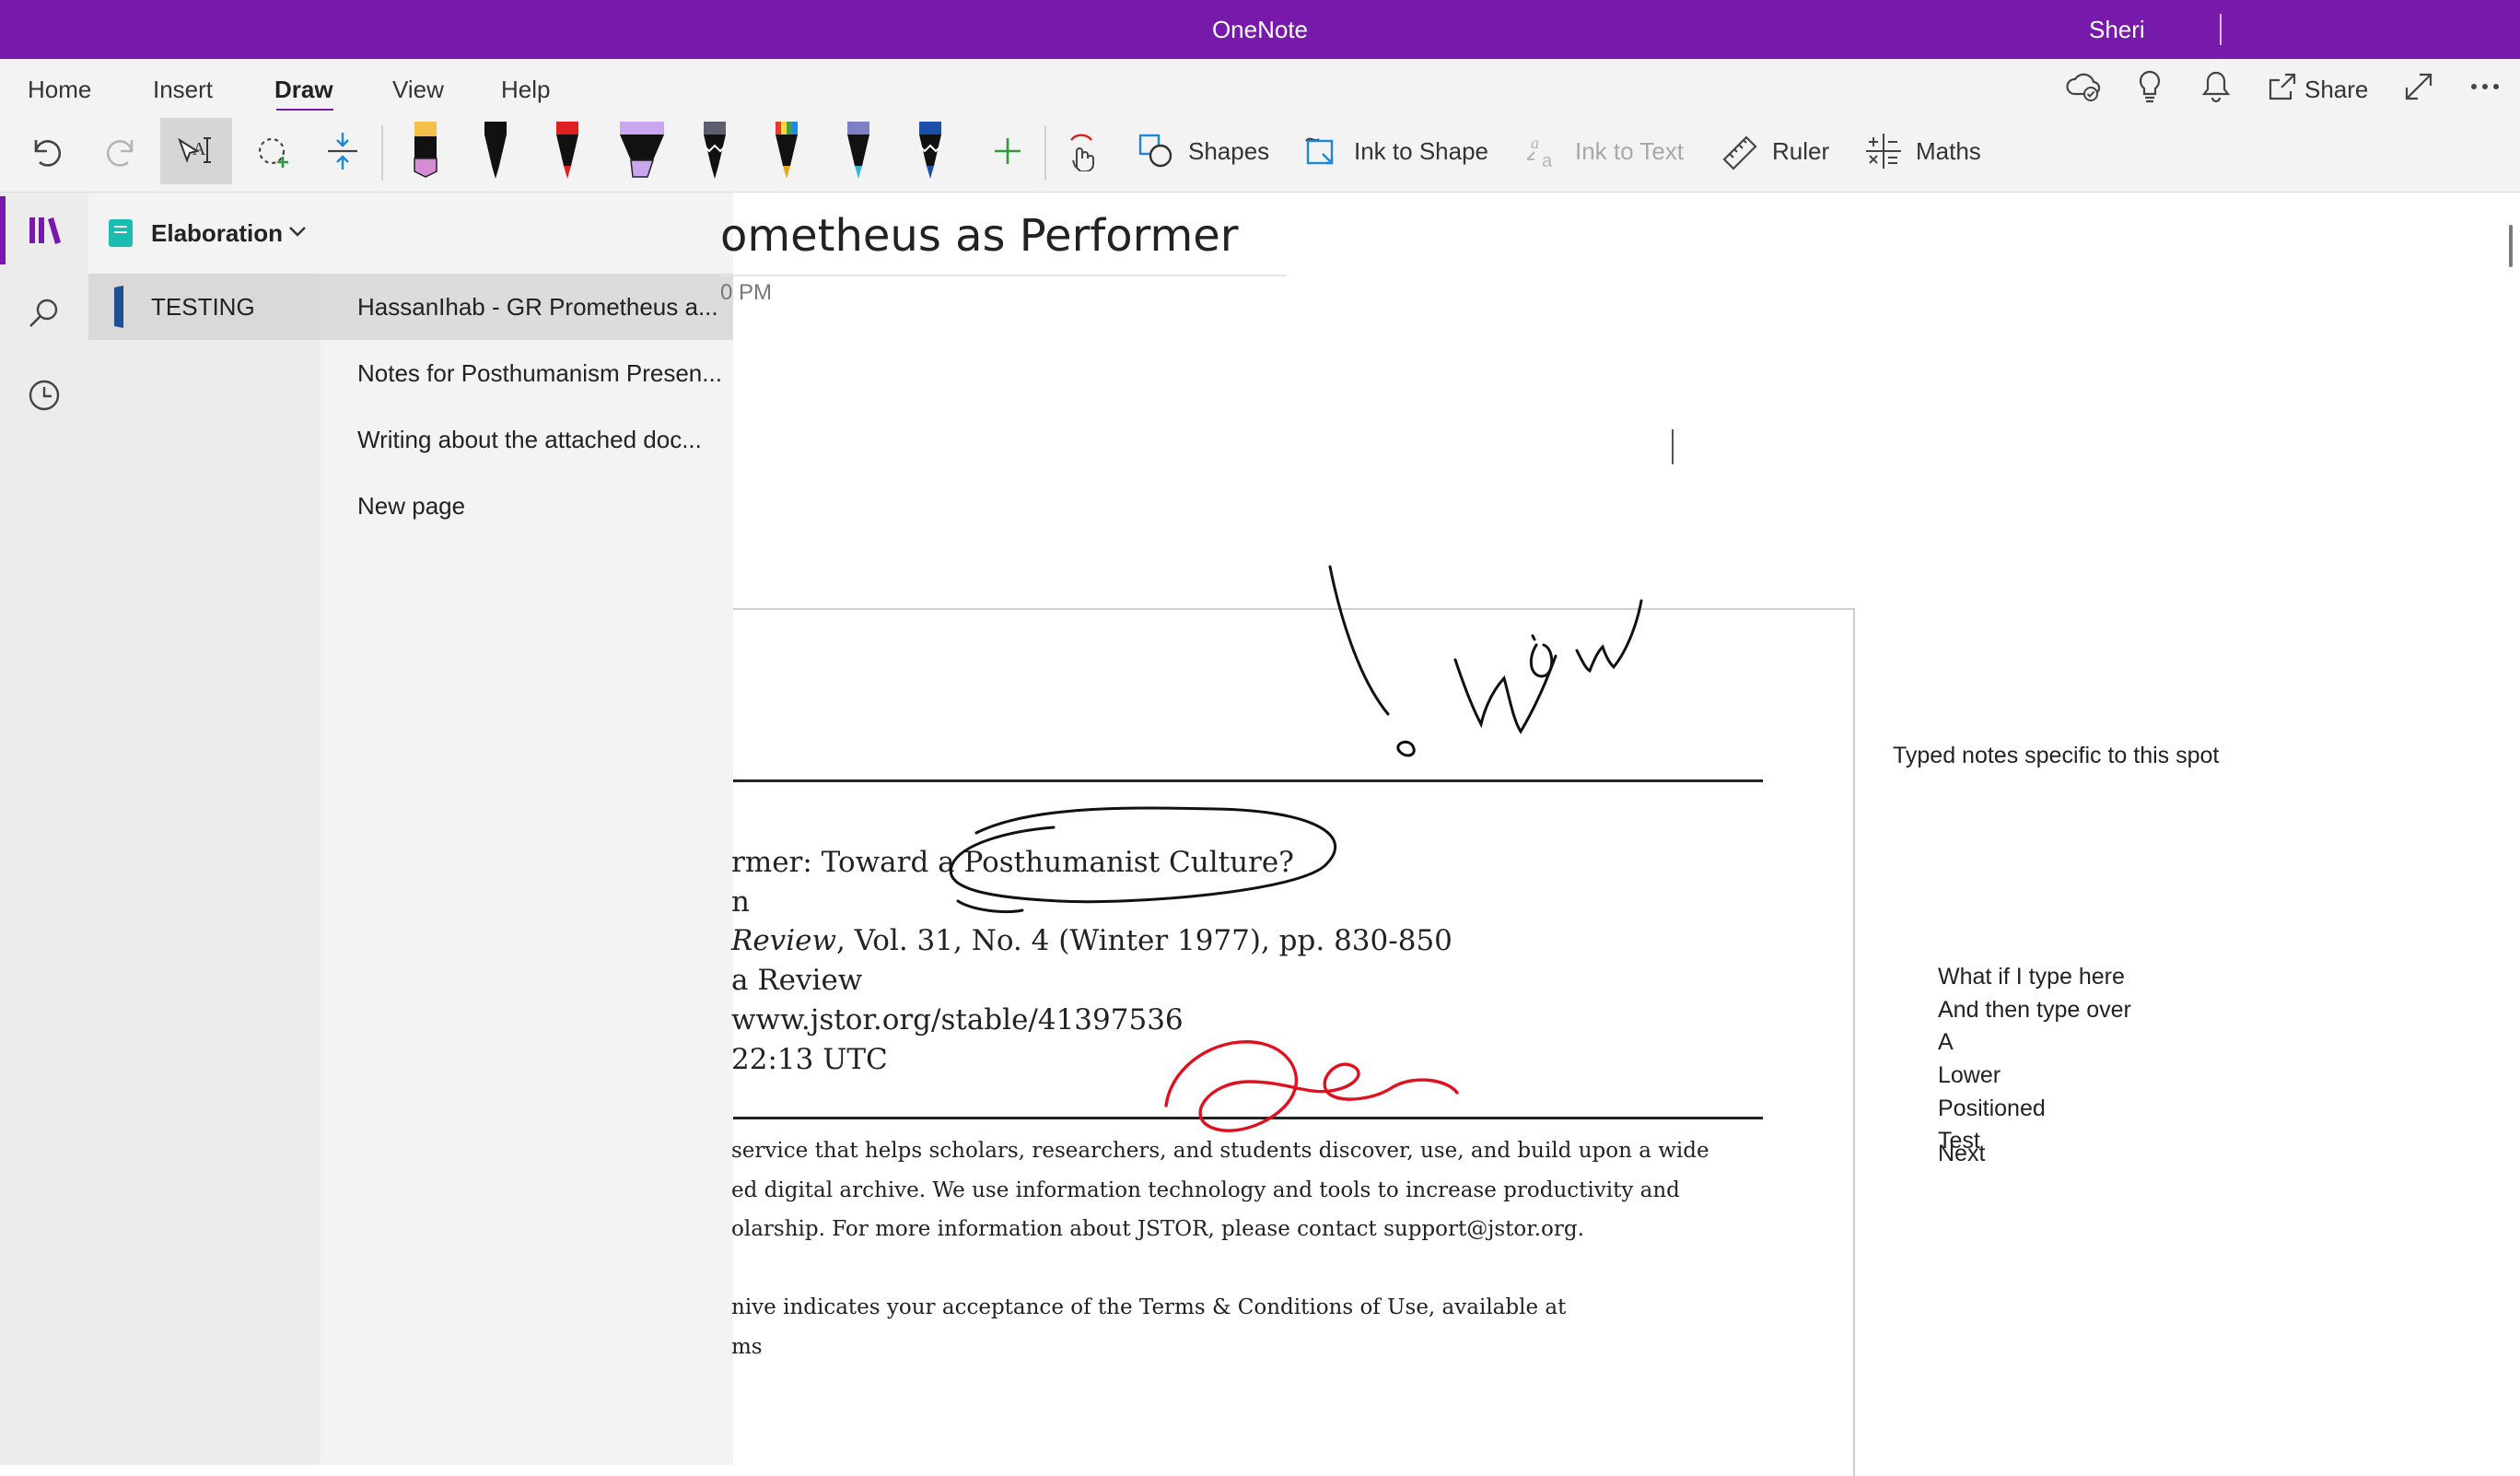 Image resolution: width=2520 pixels, height=1476 pixels. I want to click on tab-home: Home, so click(59, 85).